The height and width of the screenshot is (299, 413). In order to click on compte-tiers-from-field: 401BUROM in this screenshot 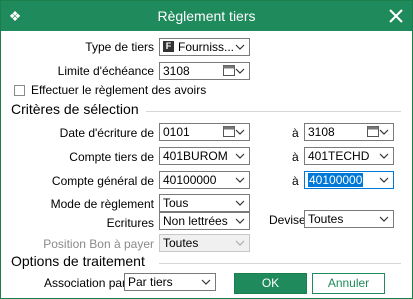, I will do `click(204, 156)`.